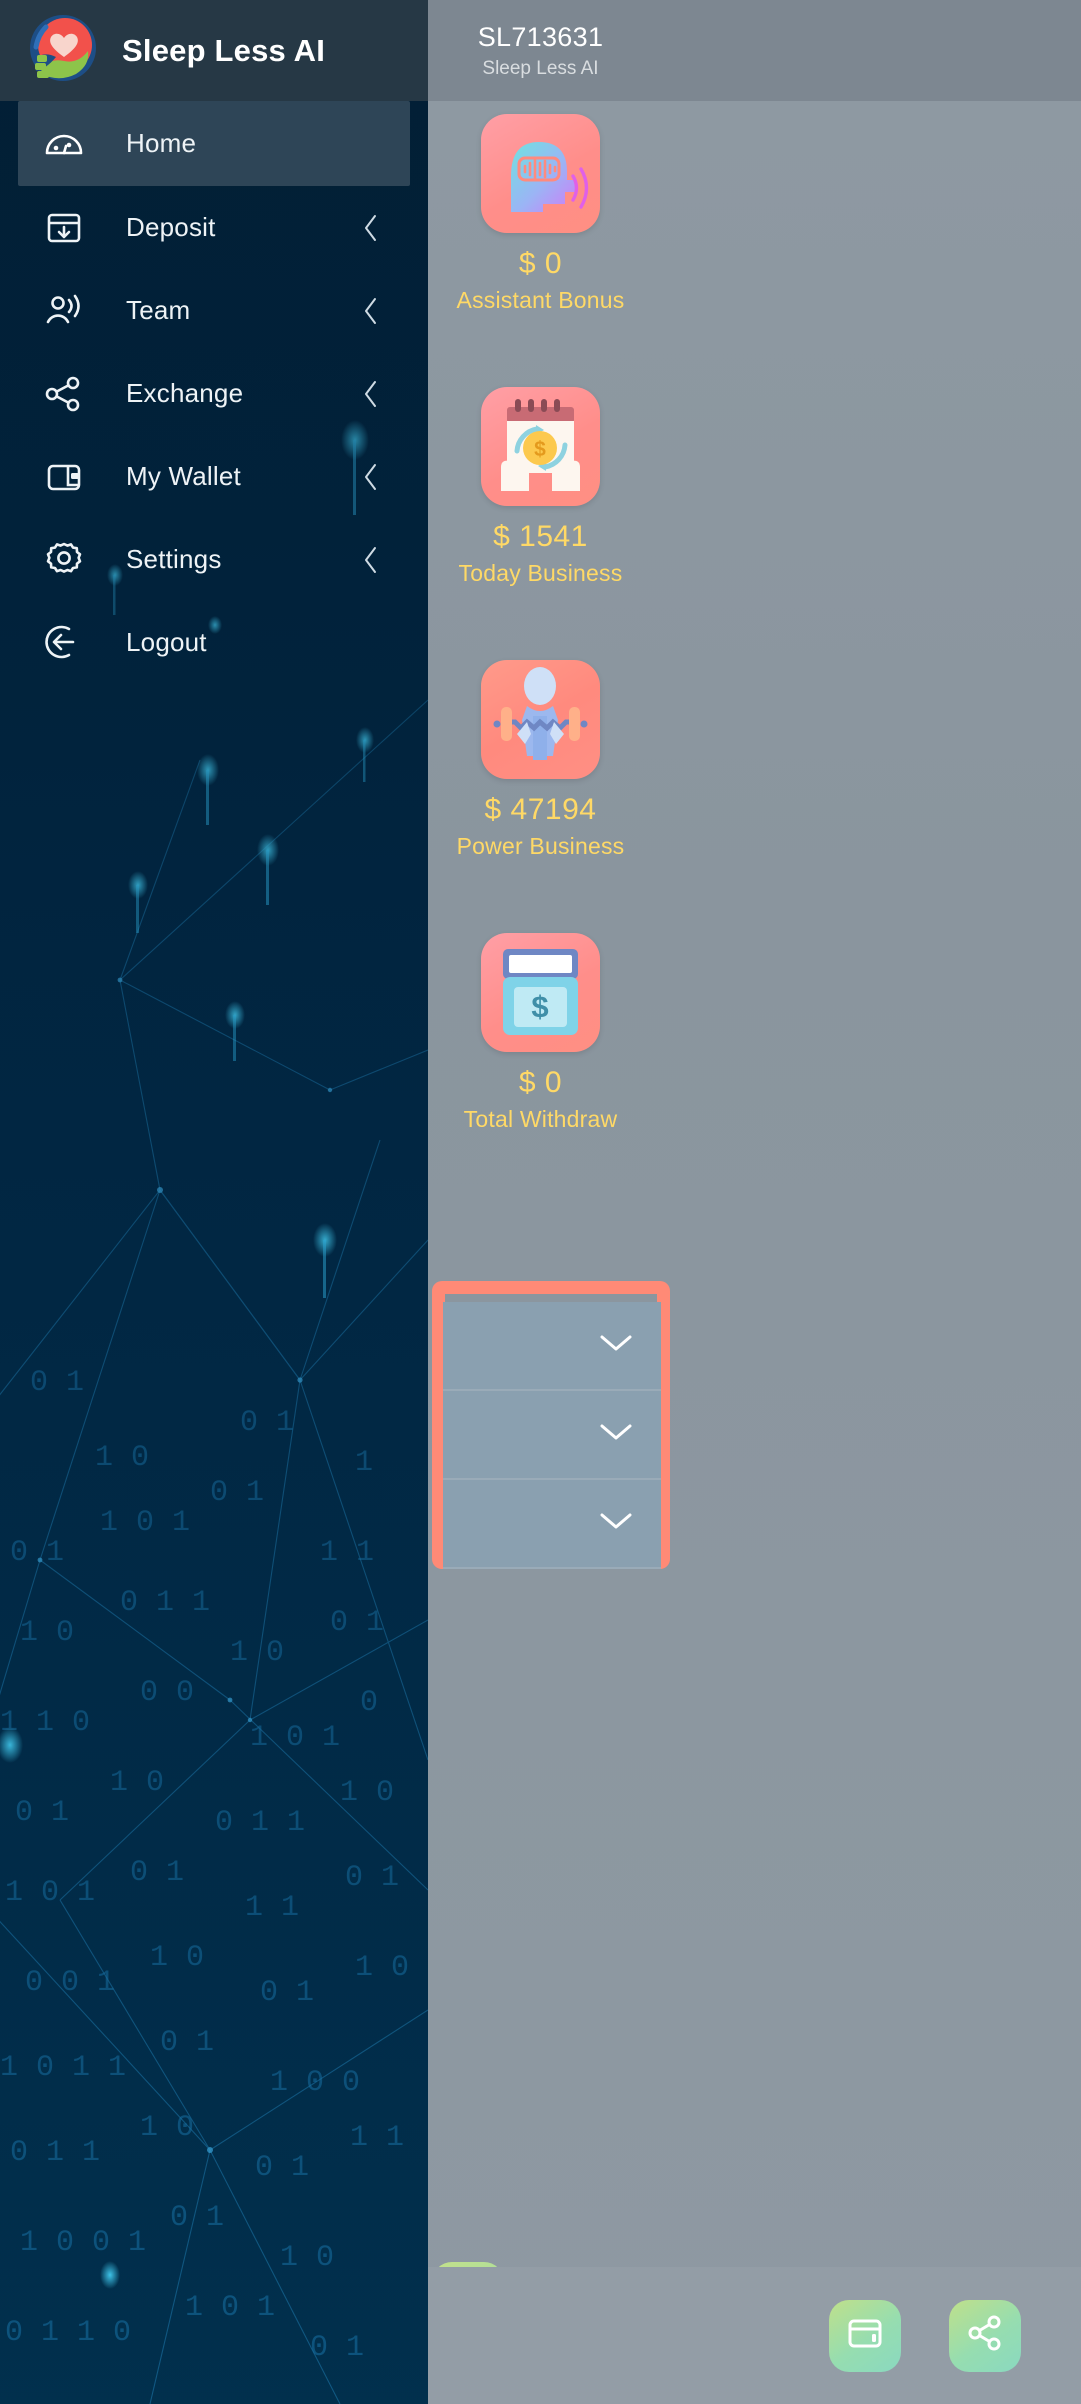 This screenshot has width=1081, height=2404. I want to click on sidebar-item-label: Exchange, so click(185, 393).